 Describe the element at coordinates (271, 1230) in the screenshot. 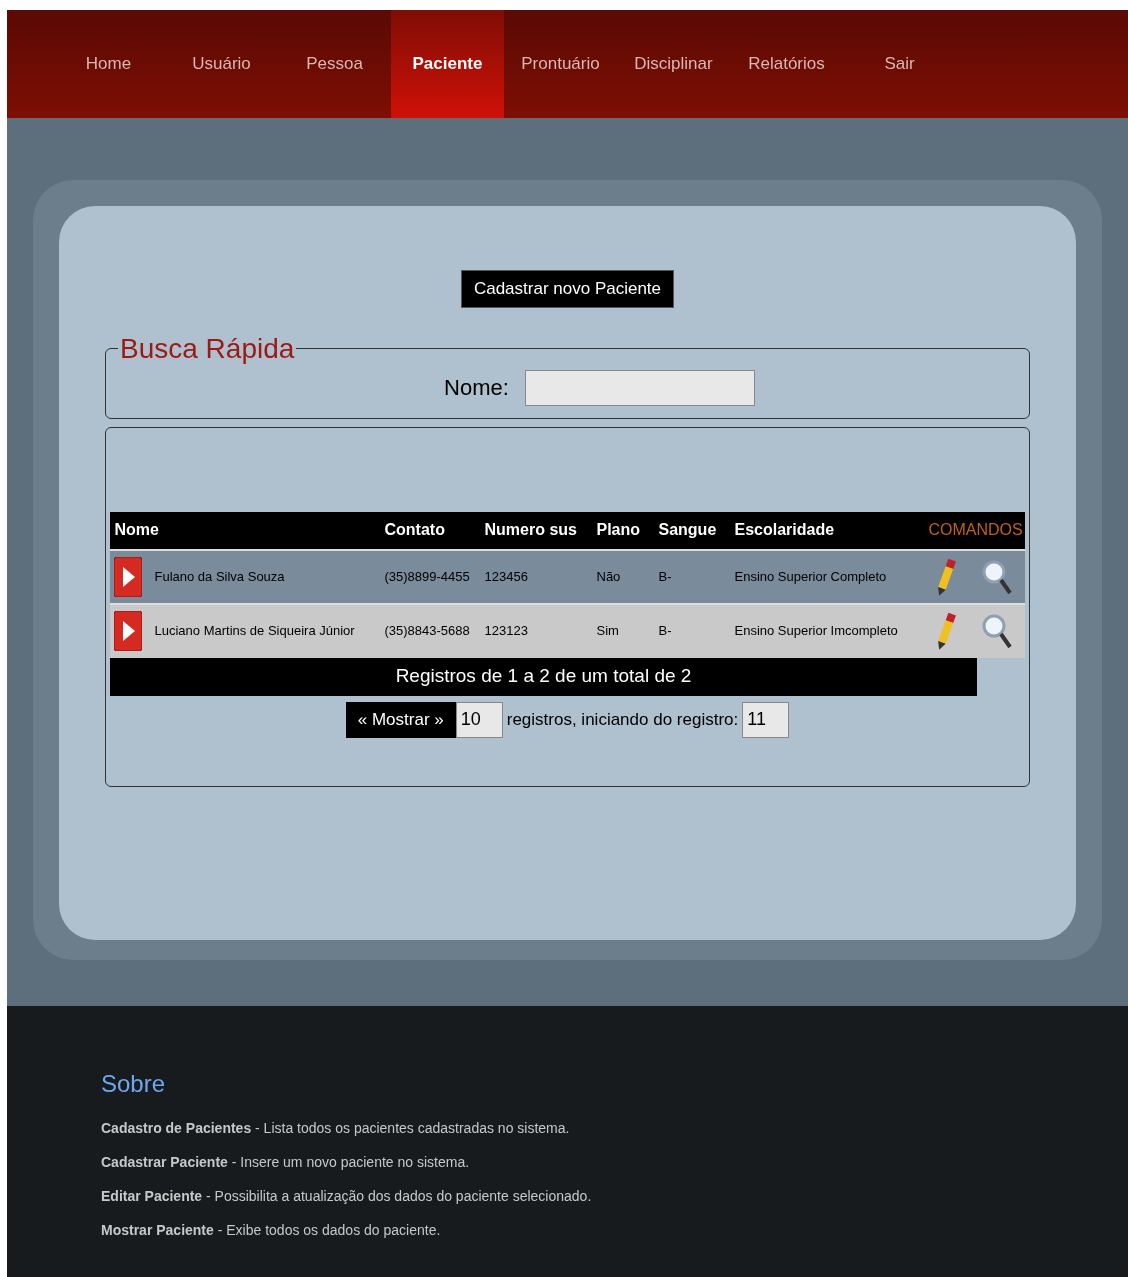

I see `footer-description: Mostrar Paciente - Exibe todos os dados do paciente.` at that location.